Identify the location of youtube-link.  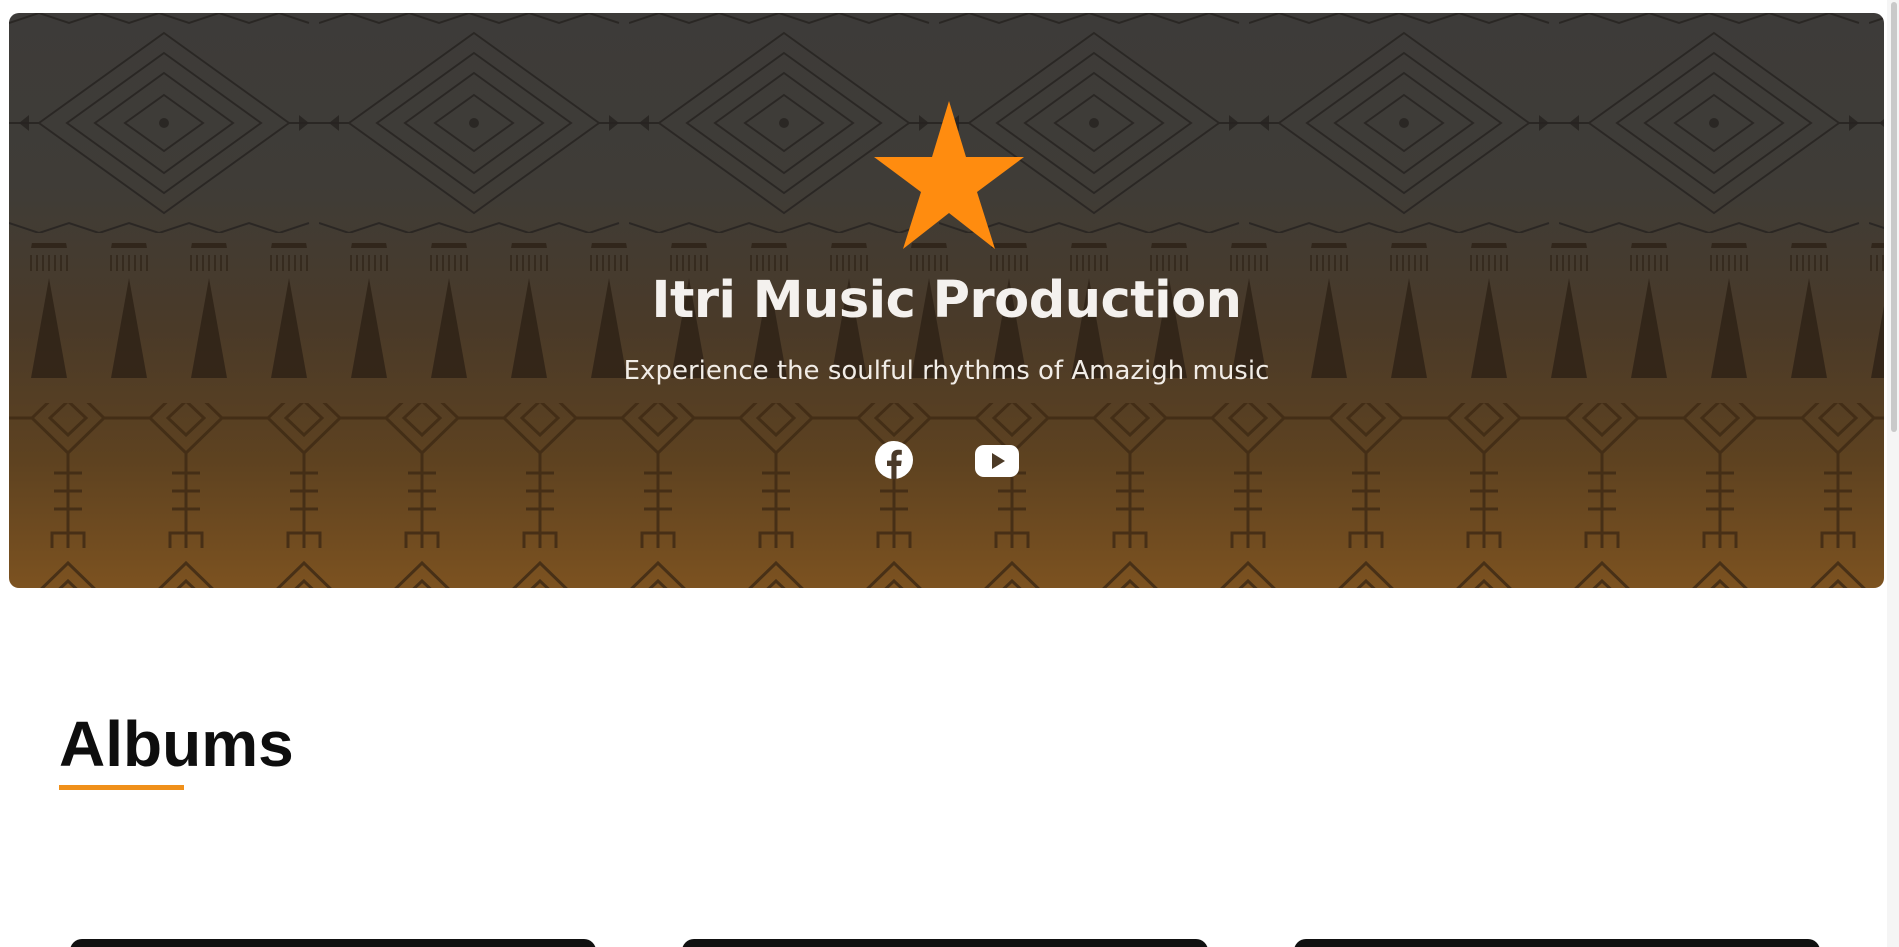
(997, 461).